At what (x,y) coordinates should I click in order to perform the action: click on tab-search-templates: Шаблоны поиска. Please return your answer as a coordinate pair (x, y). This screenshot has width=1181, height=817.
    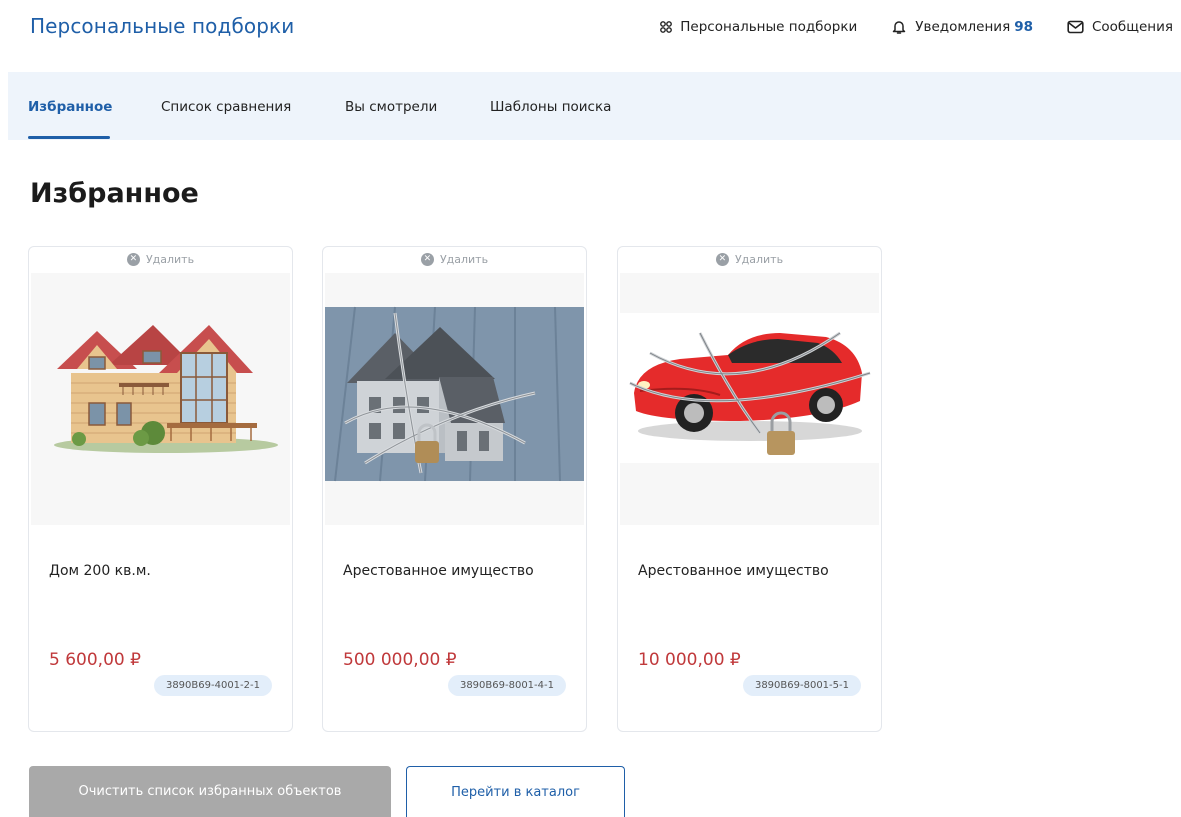
    Looking at the image, I should click on (550, 107).